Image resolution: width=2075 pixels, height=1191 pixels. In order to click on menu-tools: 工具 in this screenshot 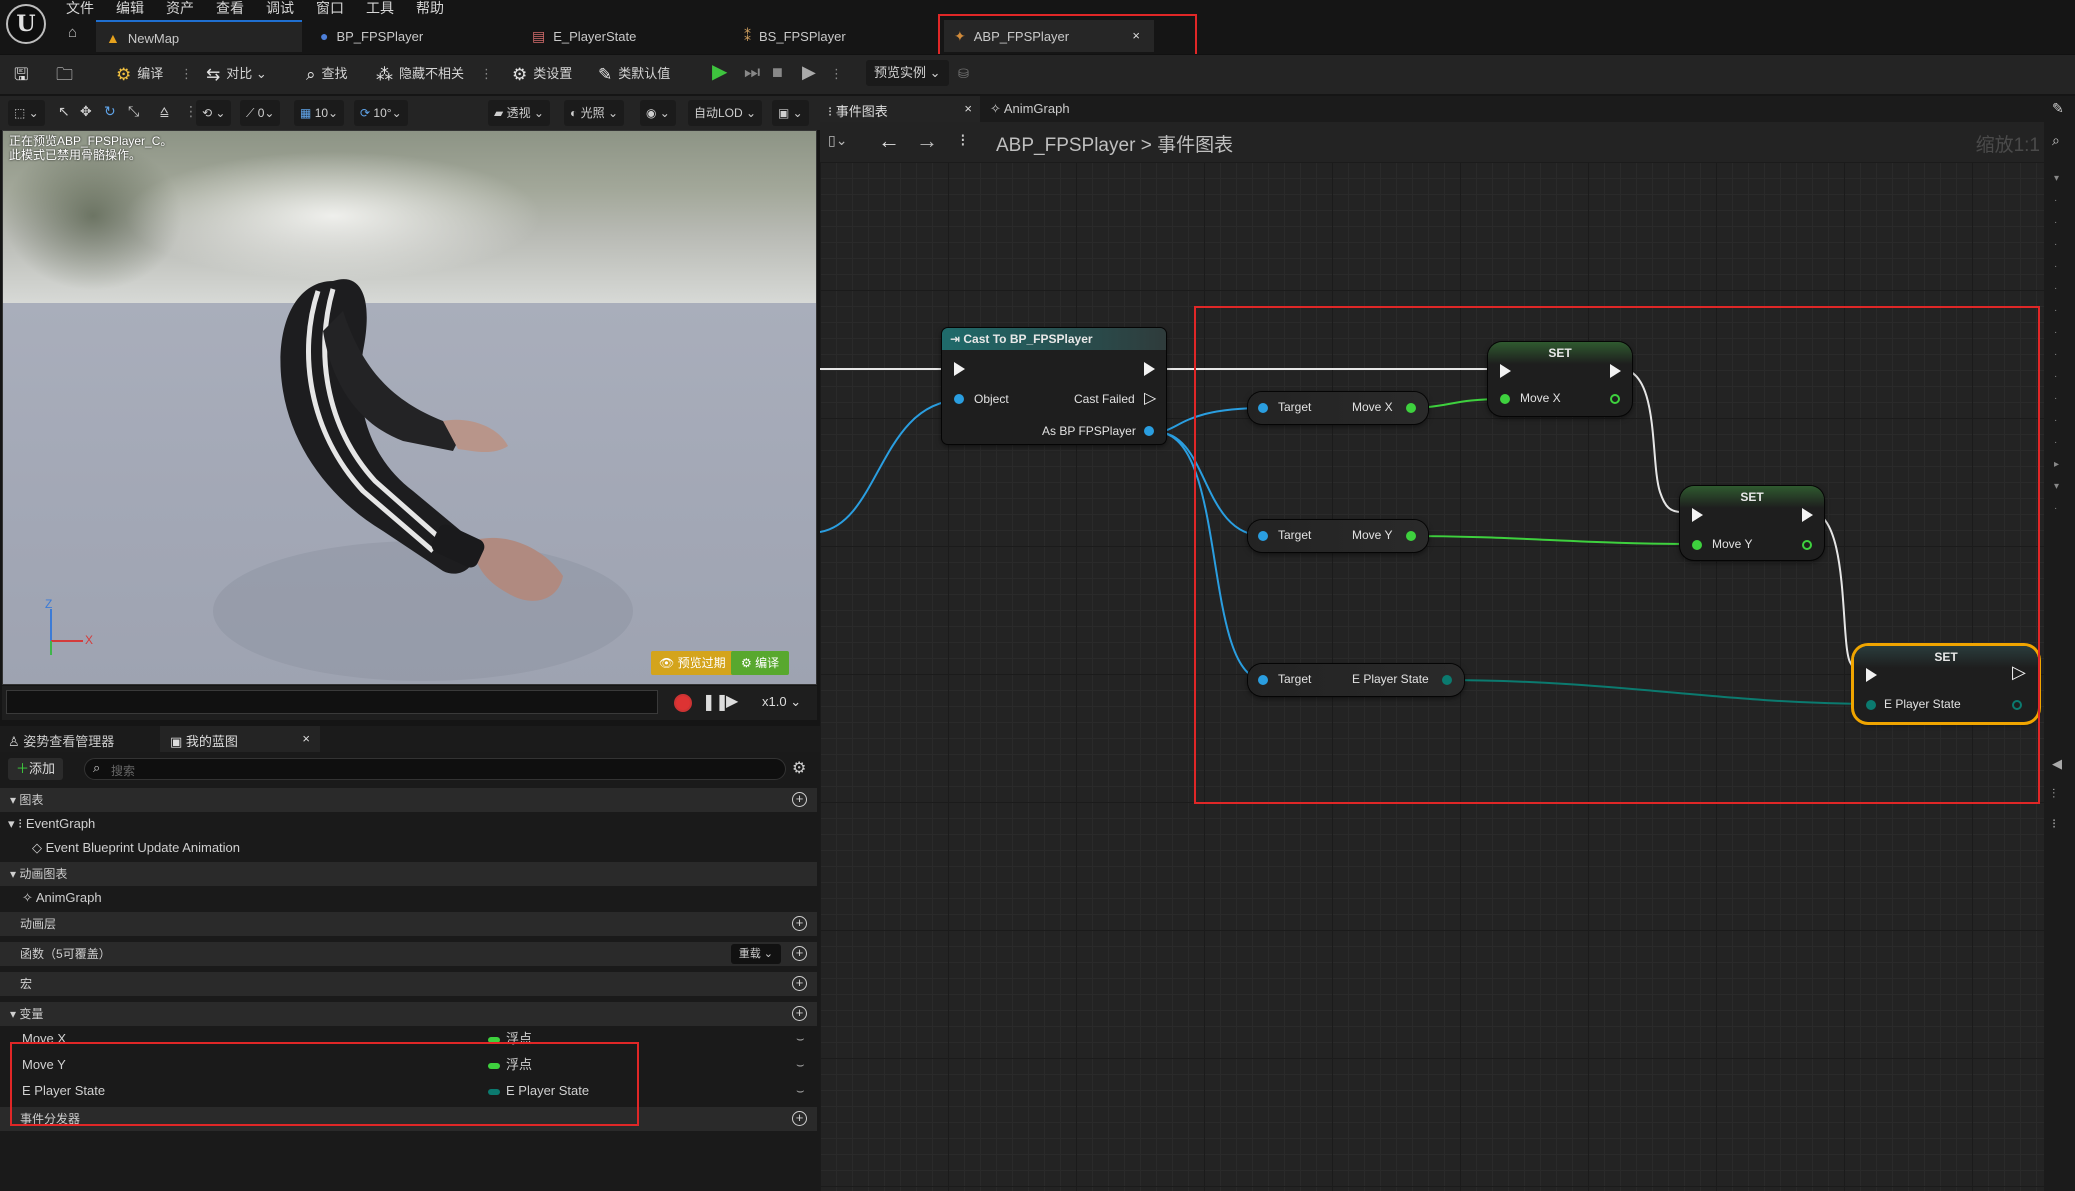, I will do `click(380, 9)`.